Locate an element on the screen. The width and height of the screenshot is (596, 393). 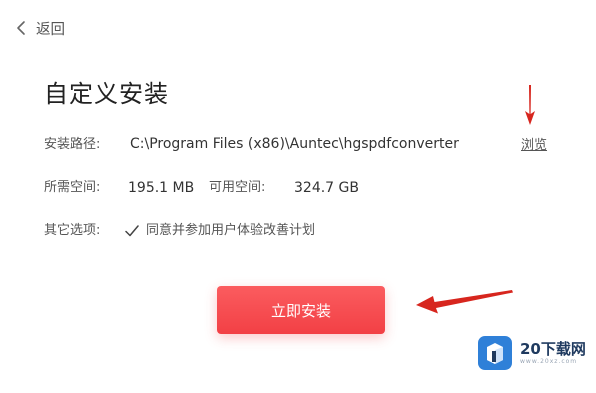
install-now-button: 立即安装 is located at coordinates (301, 310).